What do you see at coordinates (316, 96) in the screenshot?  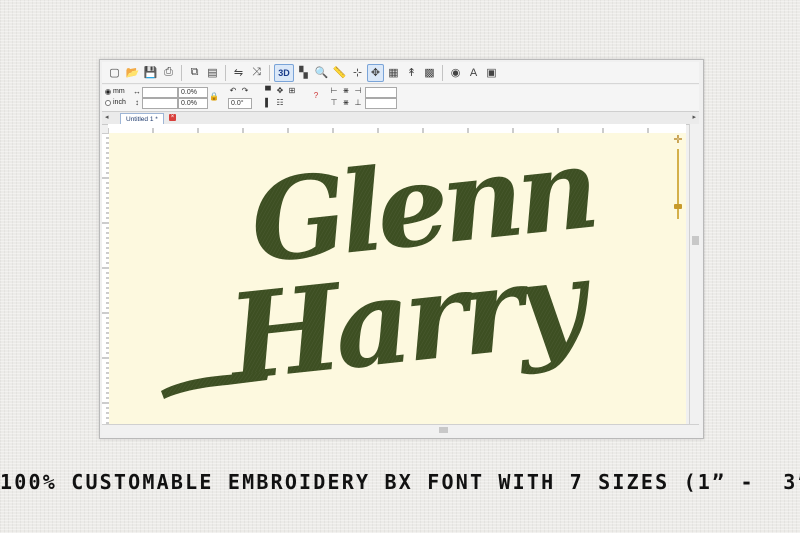 I see `help-icon: ?` at bounding box center [316, 96].